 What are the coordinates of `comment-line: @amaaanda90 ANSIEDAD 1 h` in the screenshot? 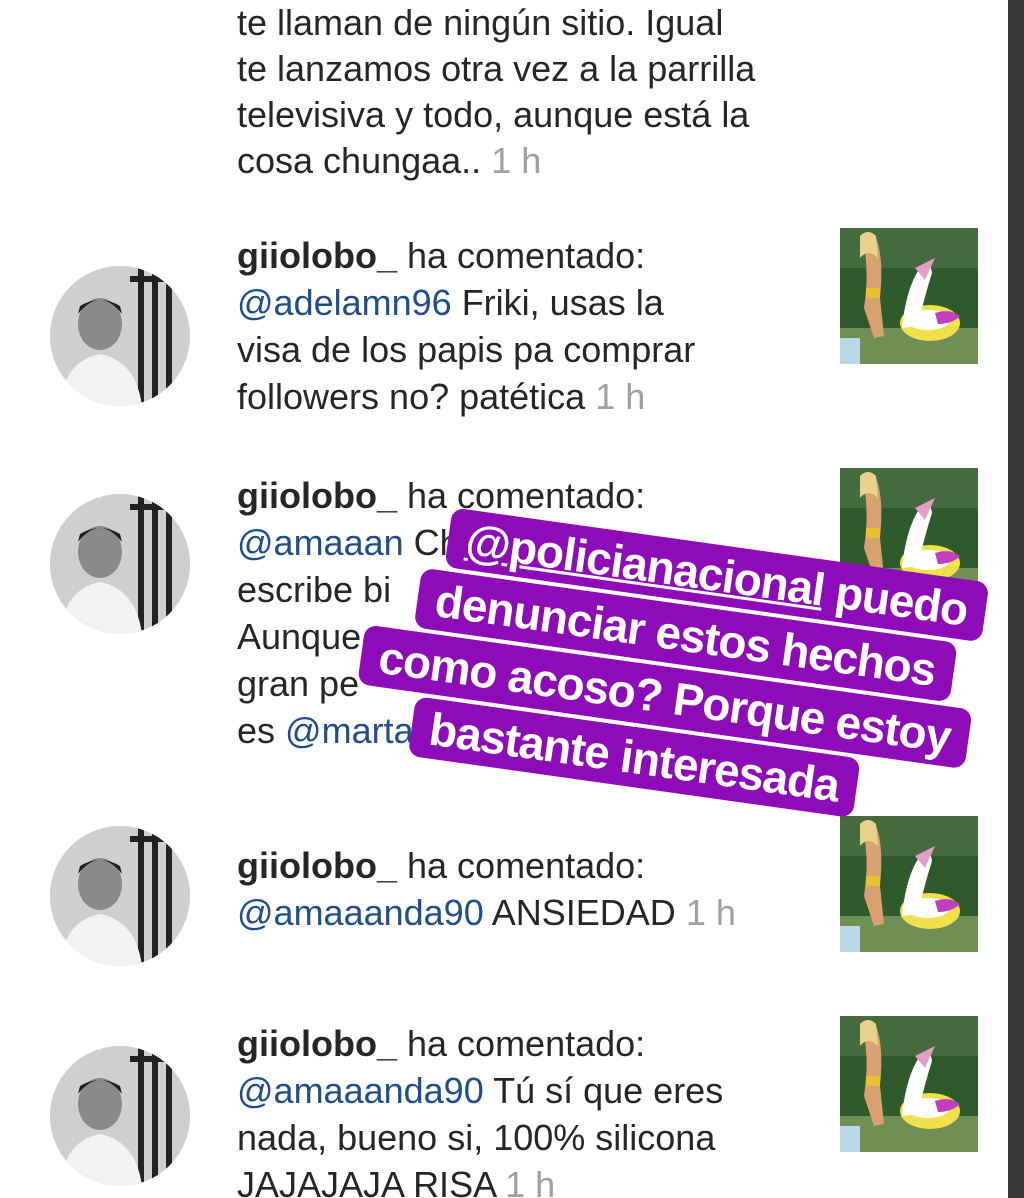 It's located at (527, 912).